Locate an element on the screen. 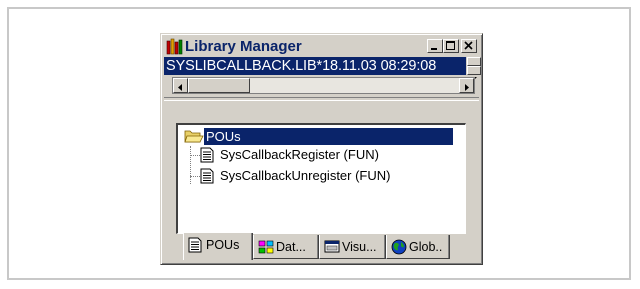  tab-label: Glob.. is located at coordinates (426, 247).